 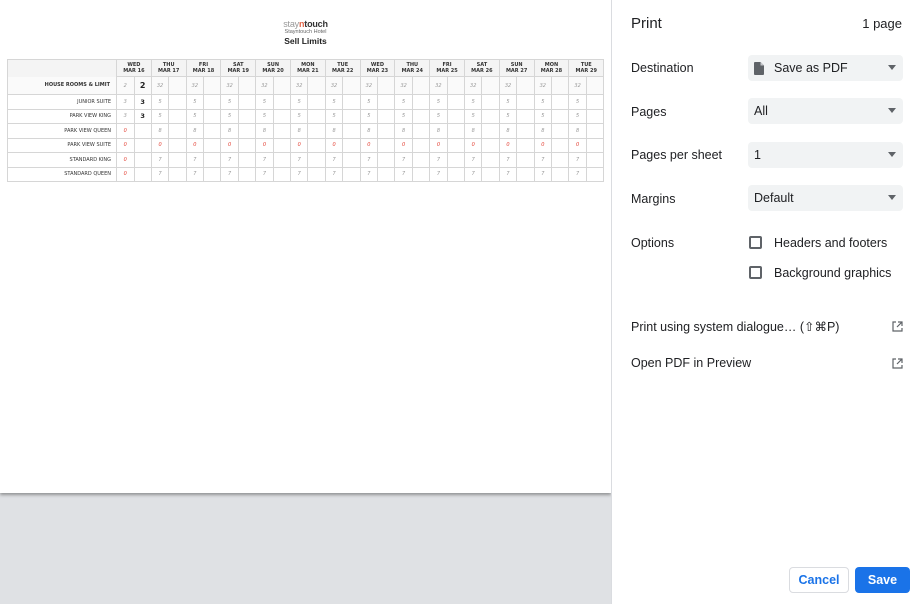 What do you see at coordinates (882, 580) in the screenshot?
I see `save-button: Save` at bounding box center [882, 580].